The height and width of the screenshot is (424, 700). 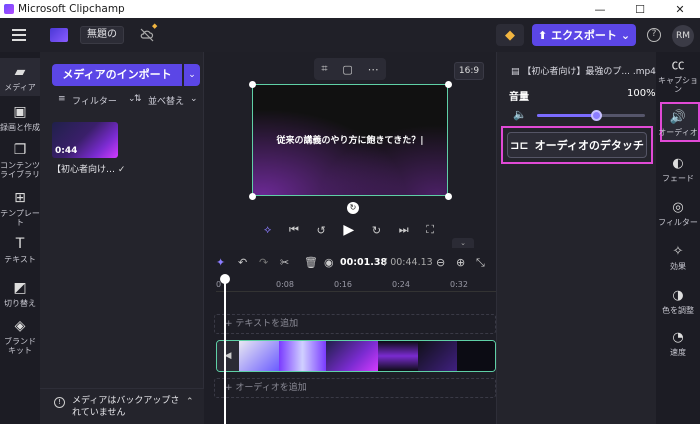 I want to click on menu-icon, so click(x=19, y=36).